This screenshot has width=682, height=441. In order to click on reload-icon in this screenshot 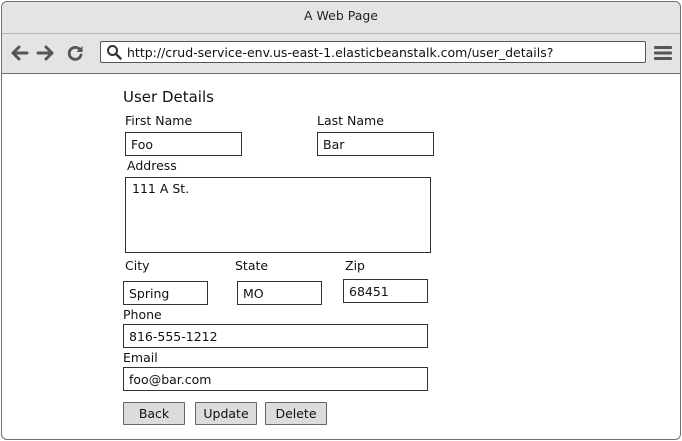, I will do `click(75, 53)`.